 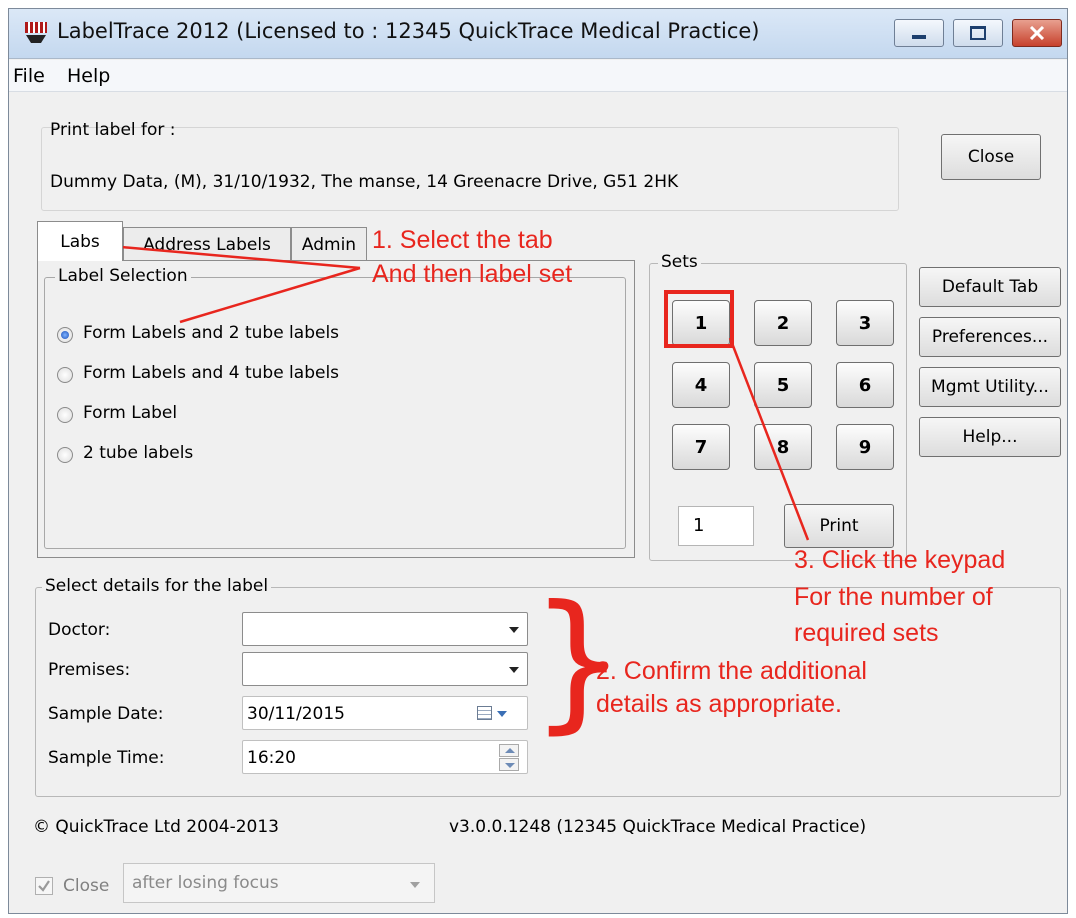 What do you see at coordinates (29, 76) in the screenshot?
I see `menu-file: File` at bounding box center [29, 76].